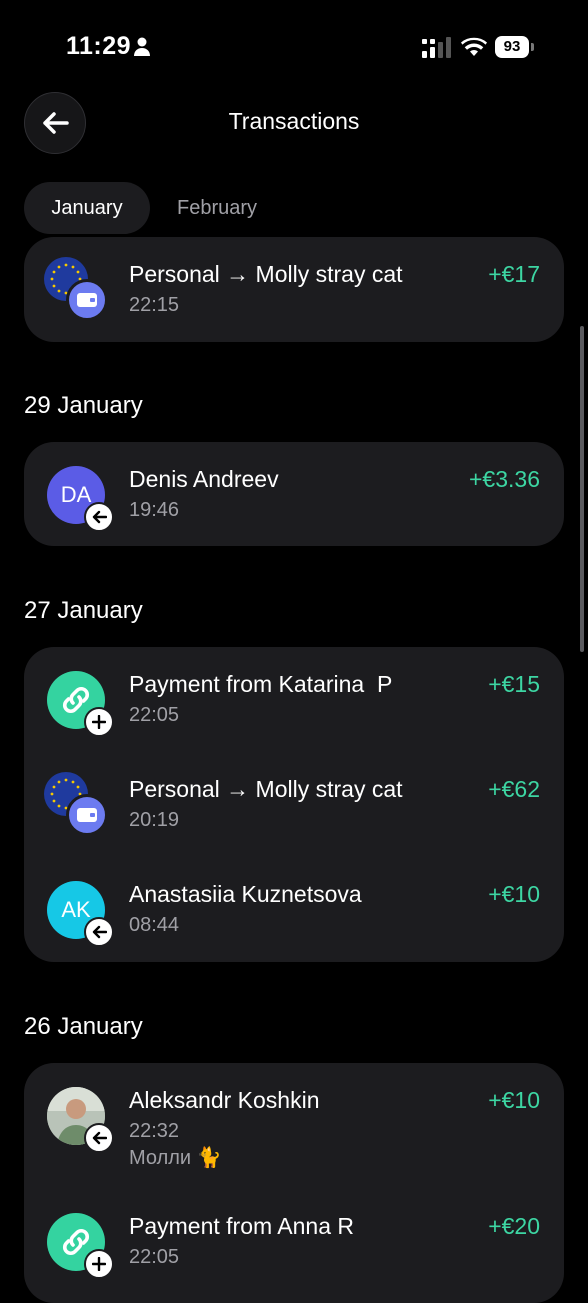  I want to click on transaction-row: DA Denis Andreev 19:46 +€3.36, so click(294, 494).